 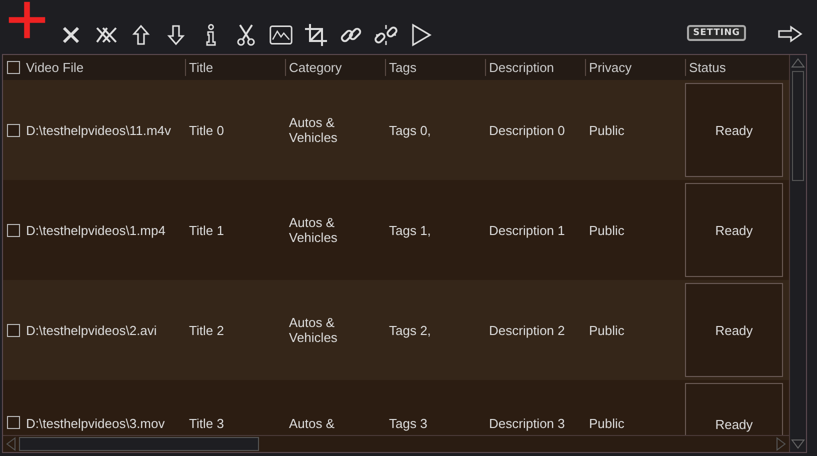 What do you see at coordinates (610, 67) in the screenshot?
I see `column-header: Privacy` at bounding box center [610, 67].